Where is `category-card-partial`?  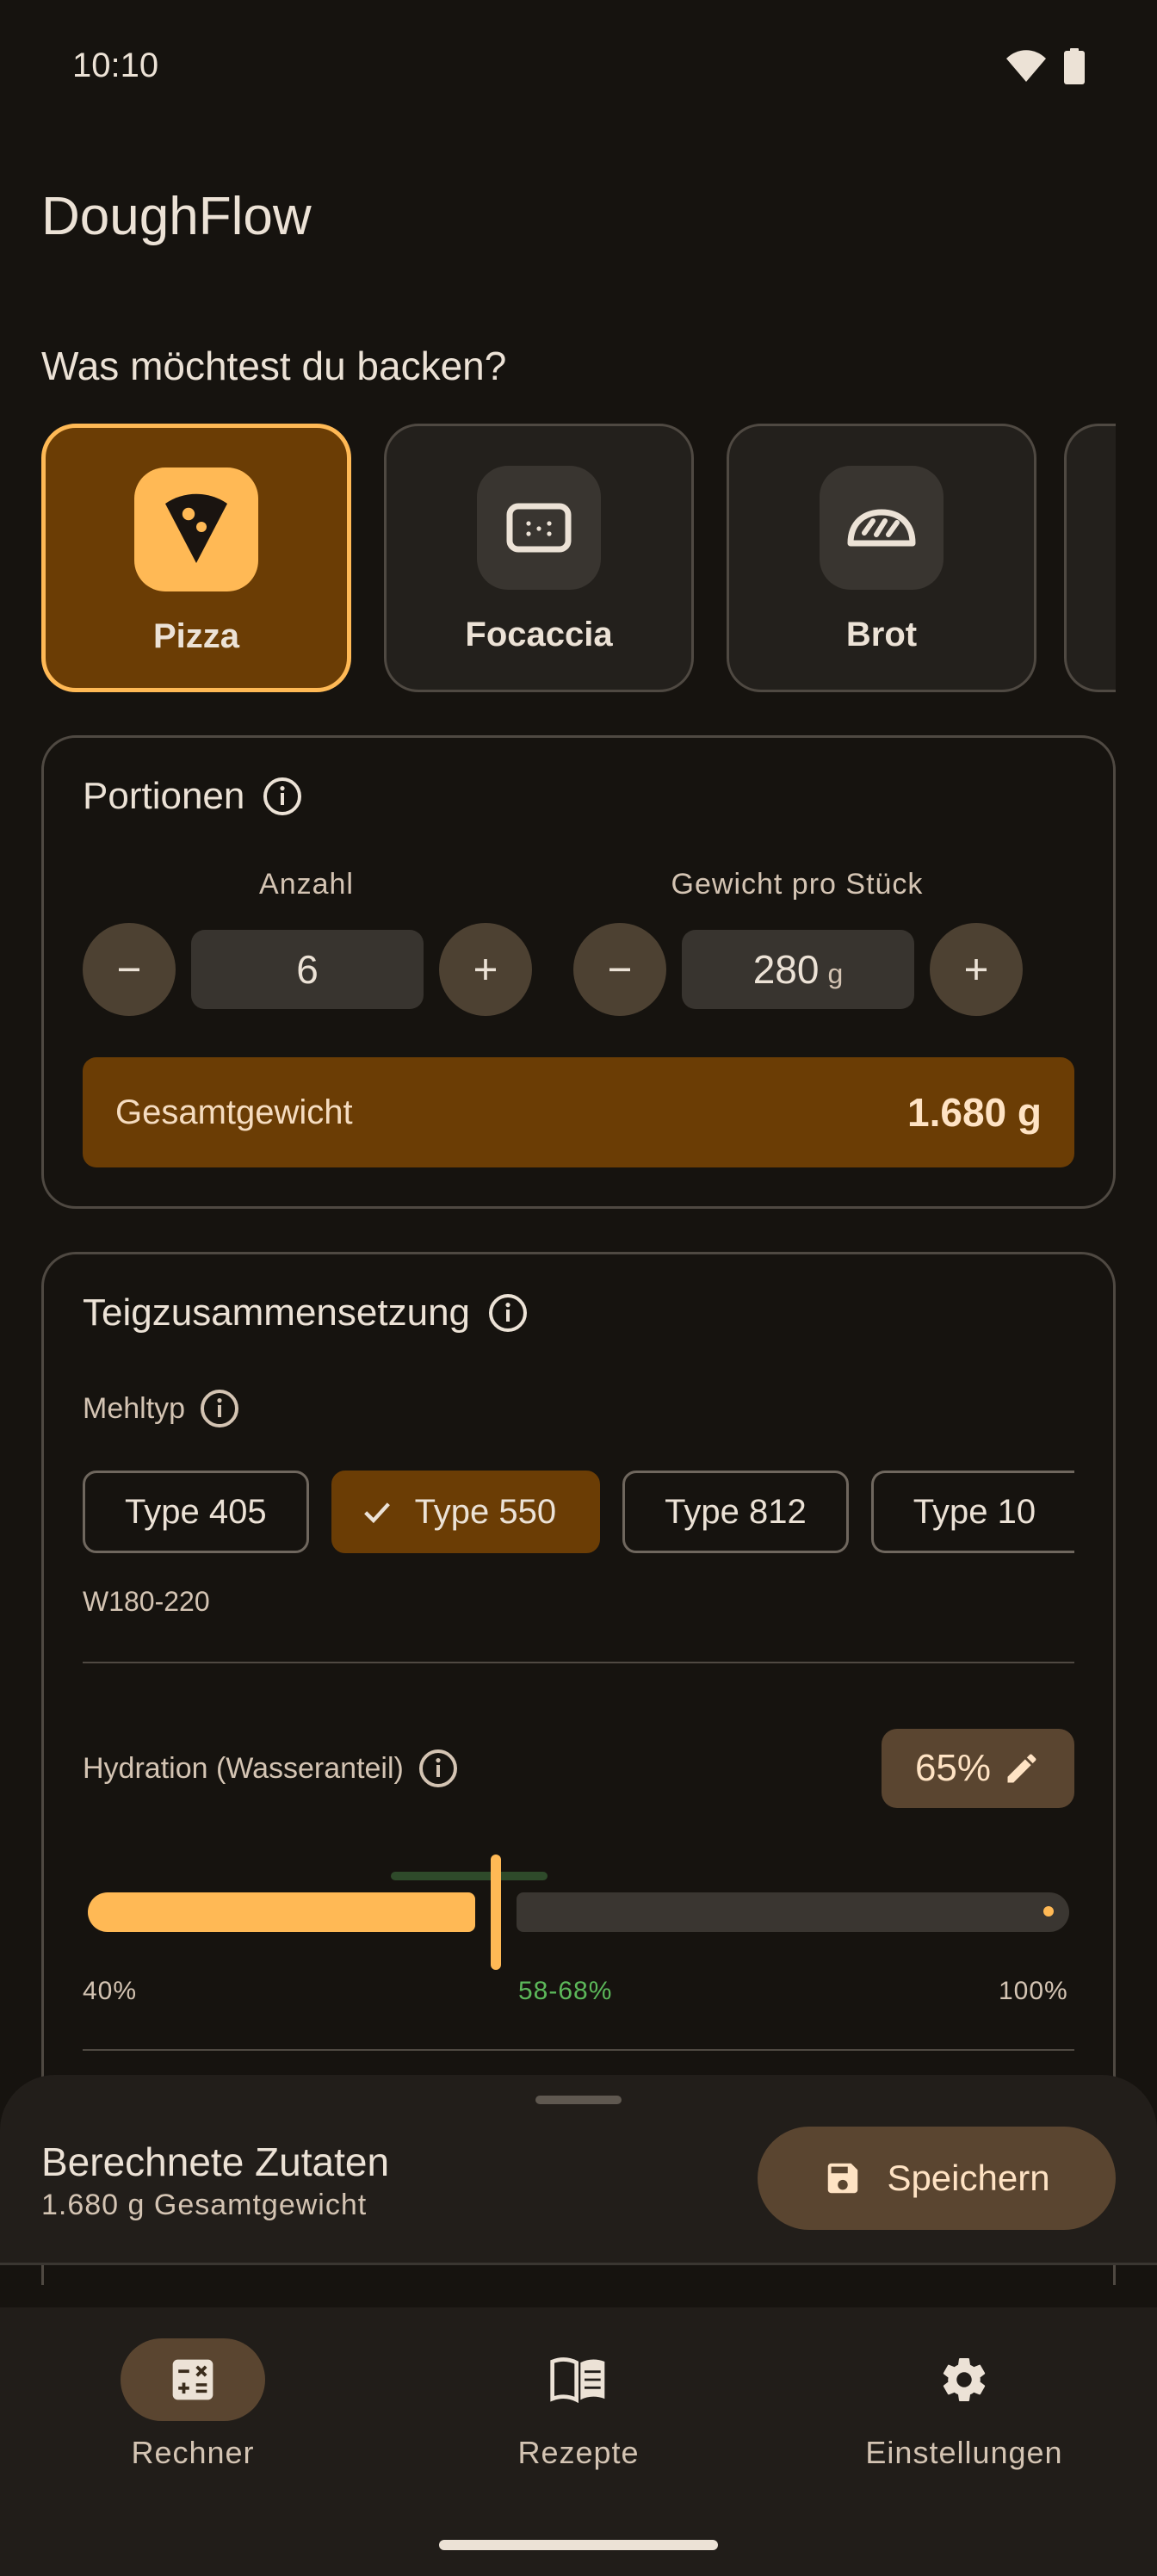
category-card-partial is located at coordinates (1090, 558).